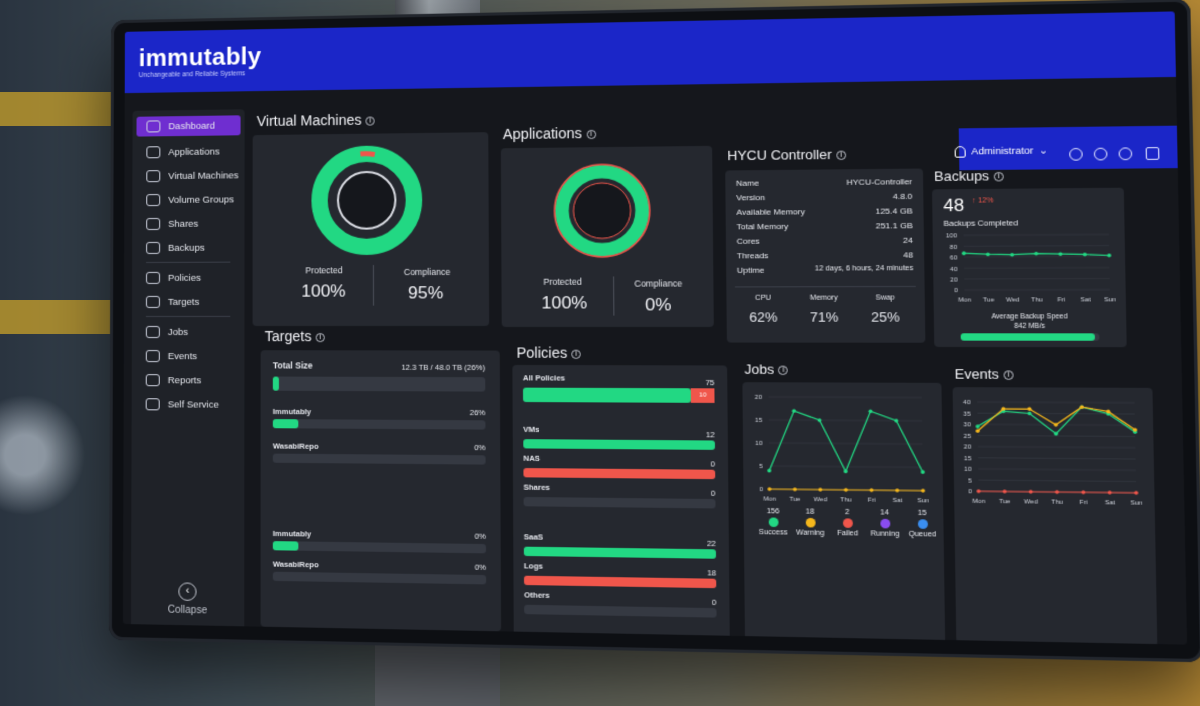  I want to click on sidebar-item-self-service: Self Service, so click(188, 404).